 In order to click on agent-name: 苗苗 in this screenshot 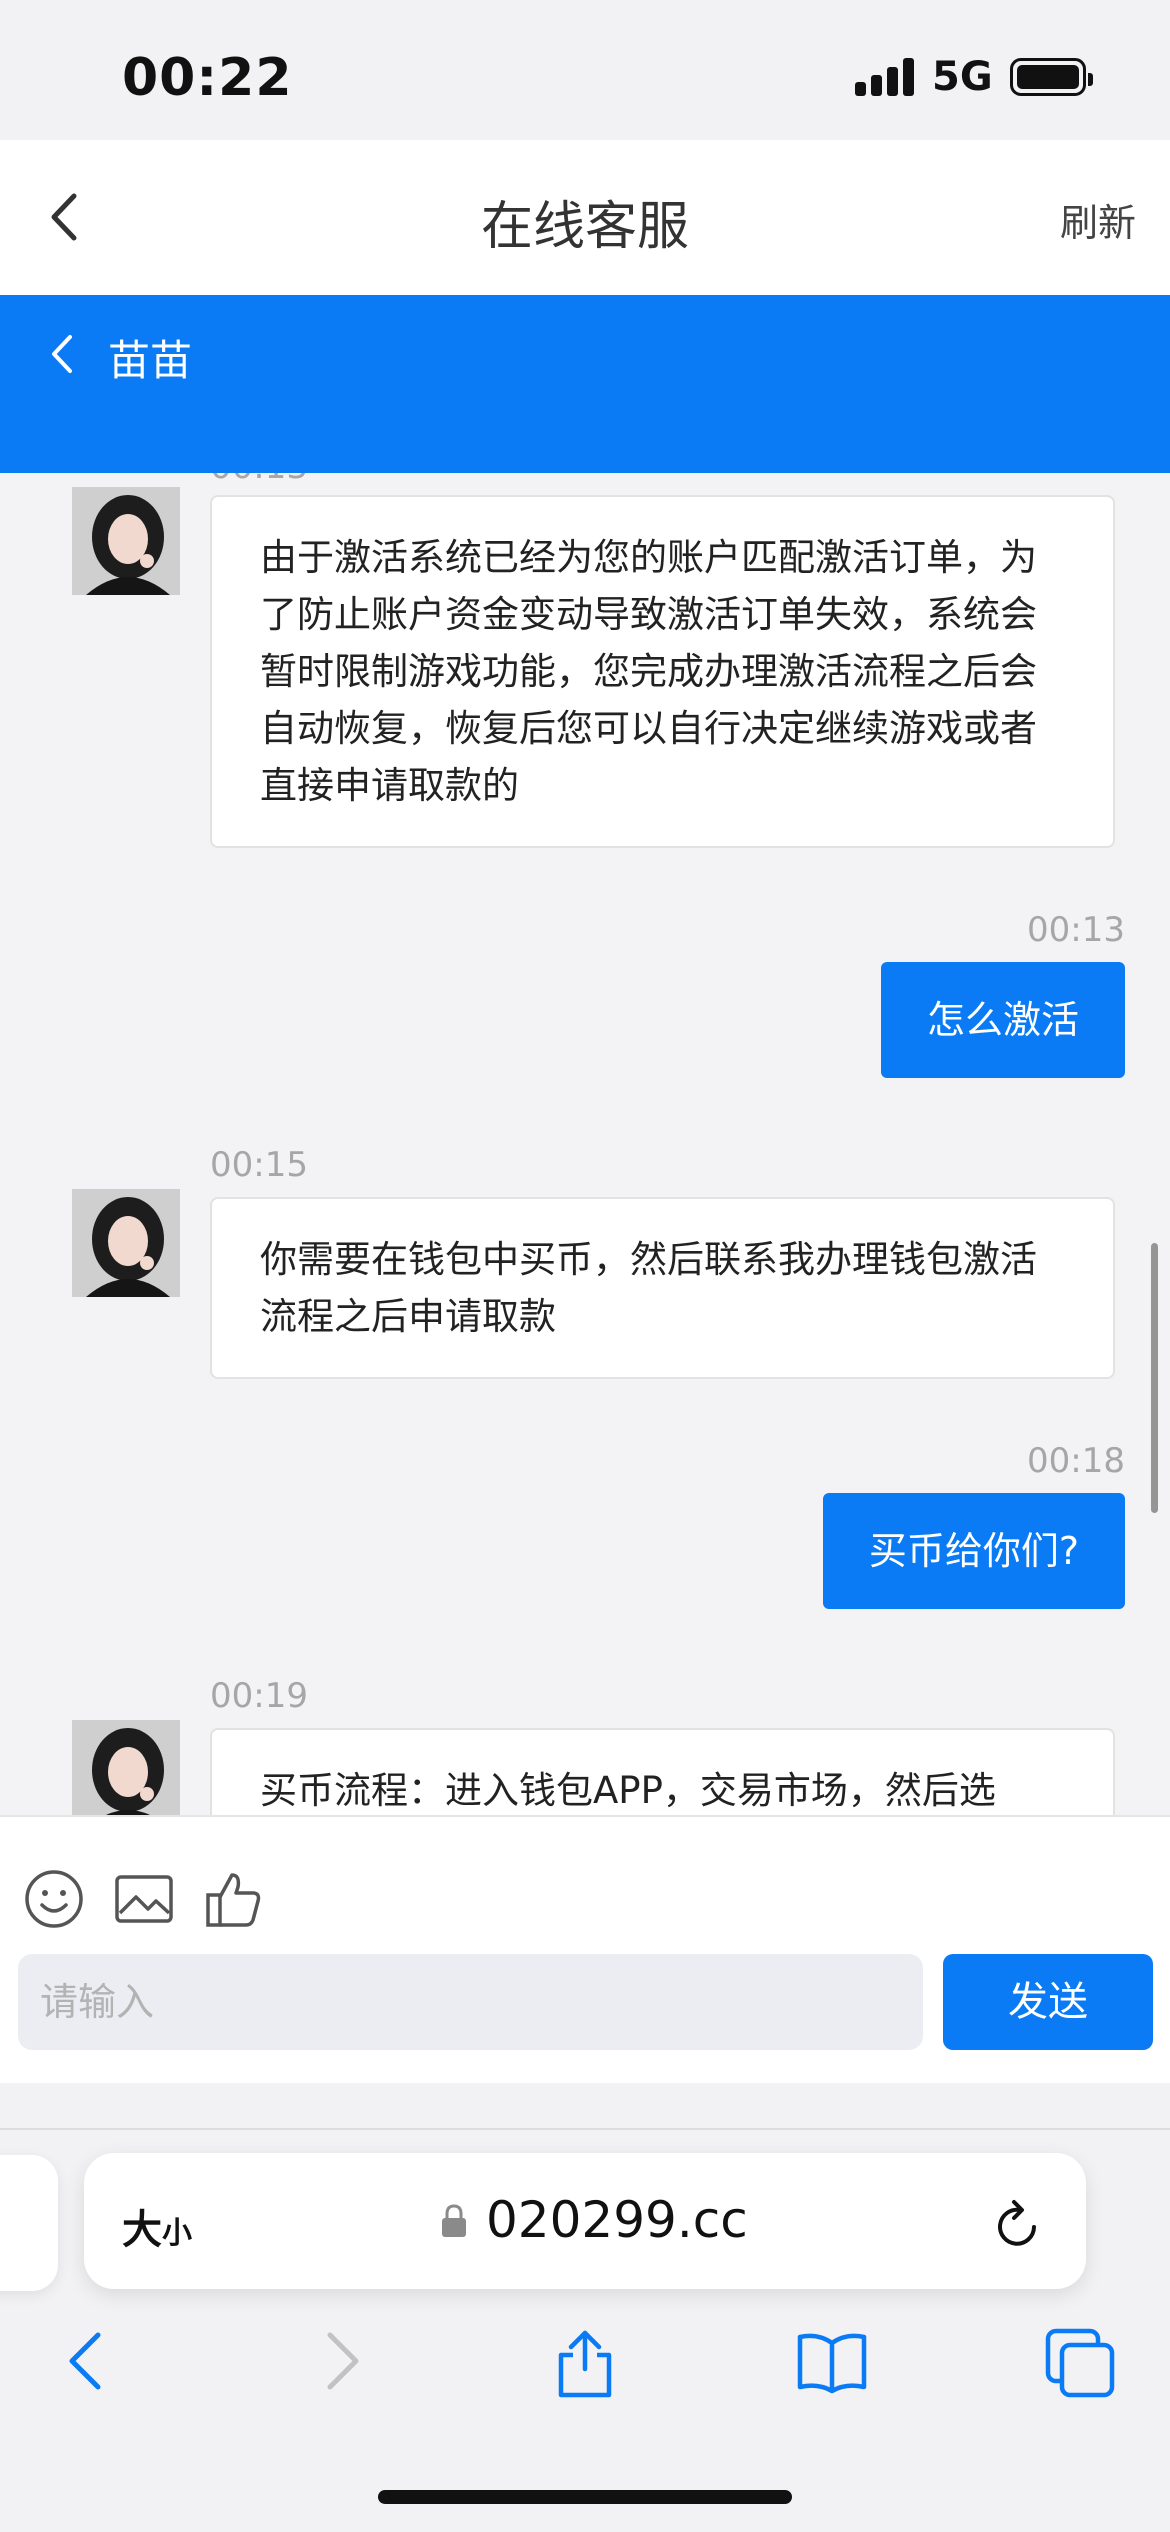, I will do `click(150, 360)`.